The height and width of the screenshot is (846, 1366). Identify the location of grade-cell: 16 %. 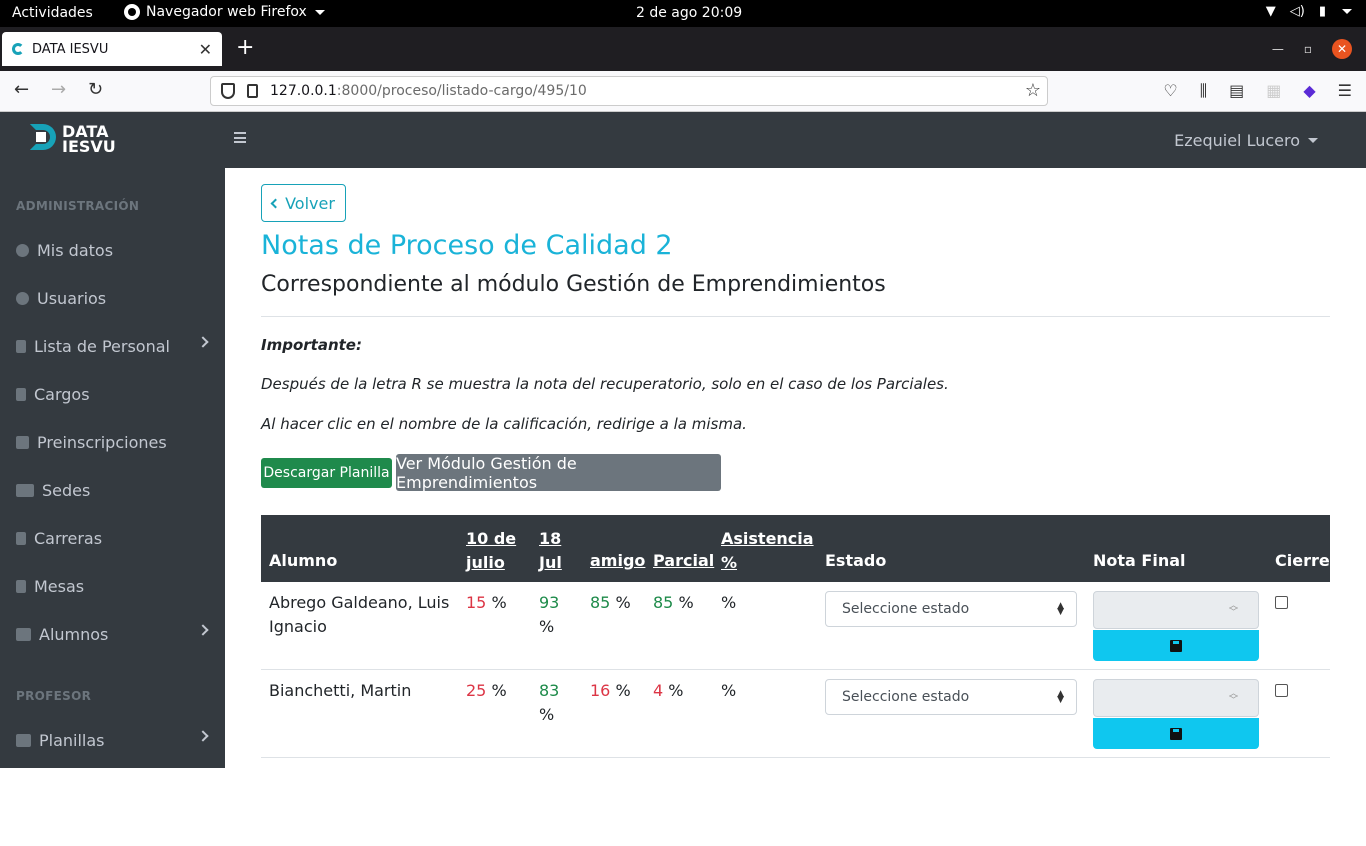
(610, 691).